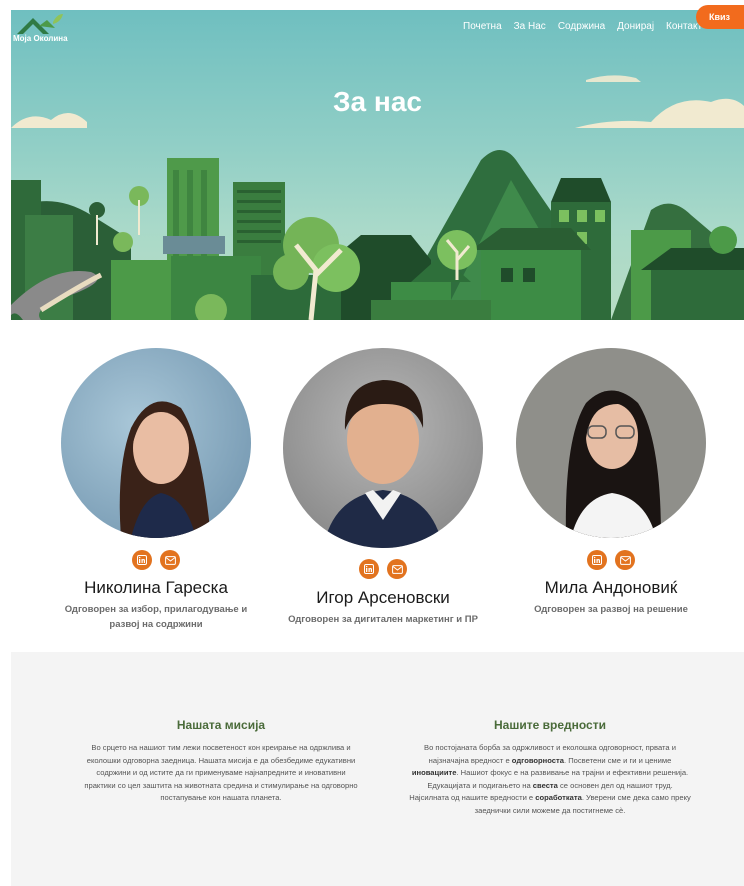 The height and width of the screenshot is (886, 744). I want to click on member-role-line: Одговорен за развој на решение, so click(611, 609).